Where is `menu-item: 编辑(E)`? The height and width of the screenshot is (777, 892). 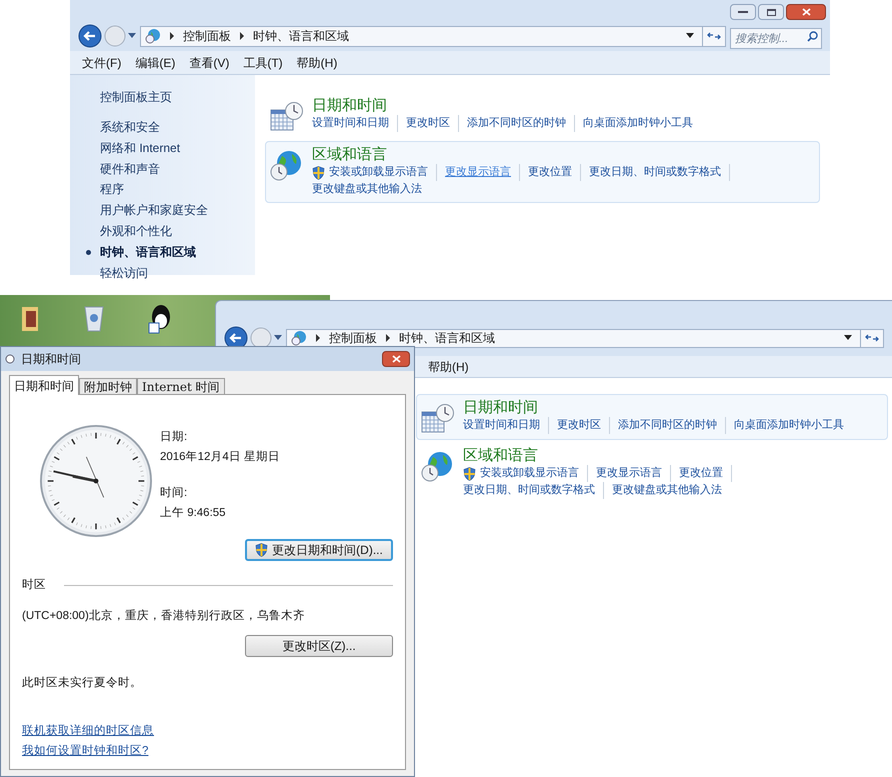 menu-item: 编辑(E) is located at coordinates (155, 63).